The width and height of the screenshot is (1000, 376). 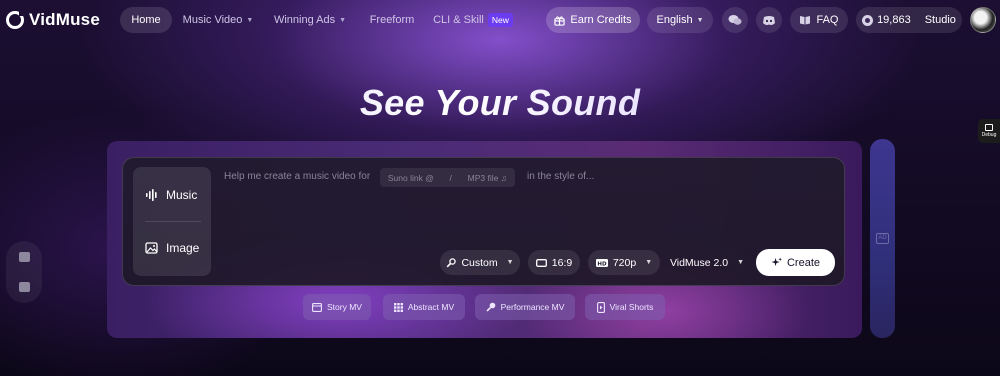 I want to click on style-label: Custom, so click(x=479, y=262).